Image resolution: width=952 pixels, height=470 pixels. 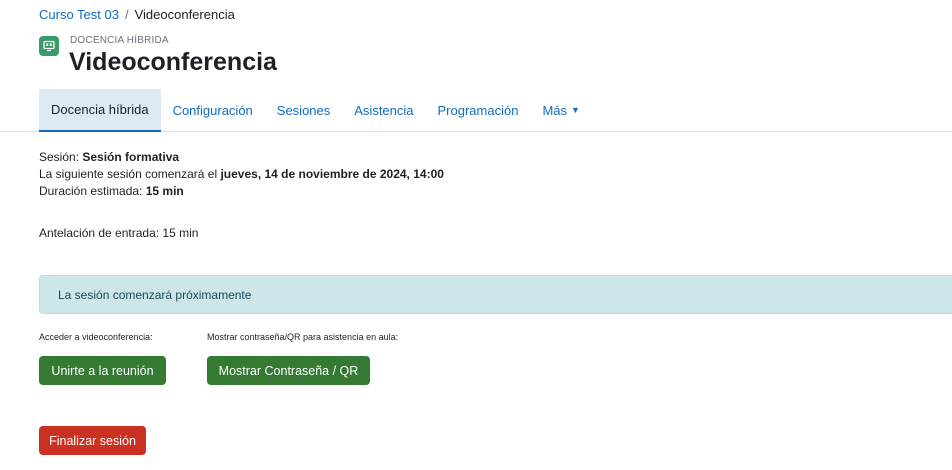 What do you see at coordinates (49, 46) in the screenshot?
I see `video-meeting-icon` at bounding box center [49, 46].